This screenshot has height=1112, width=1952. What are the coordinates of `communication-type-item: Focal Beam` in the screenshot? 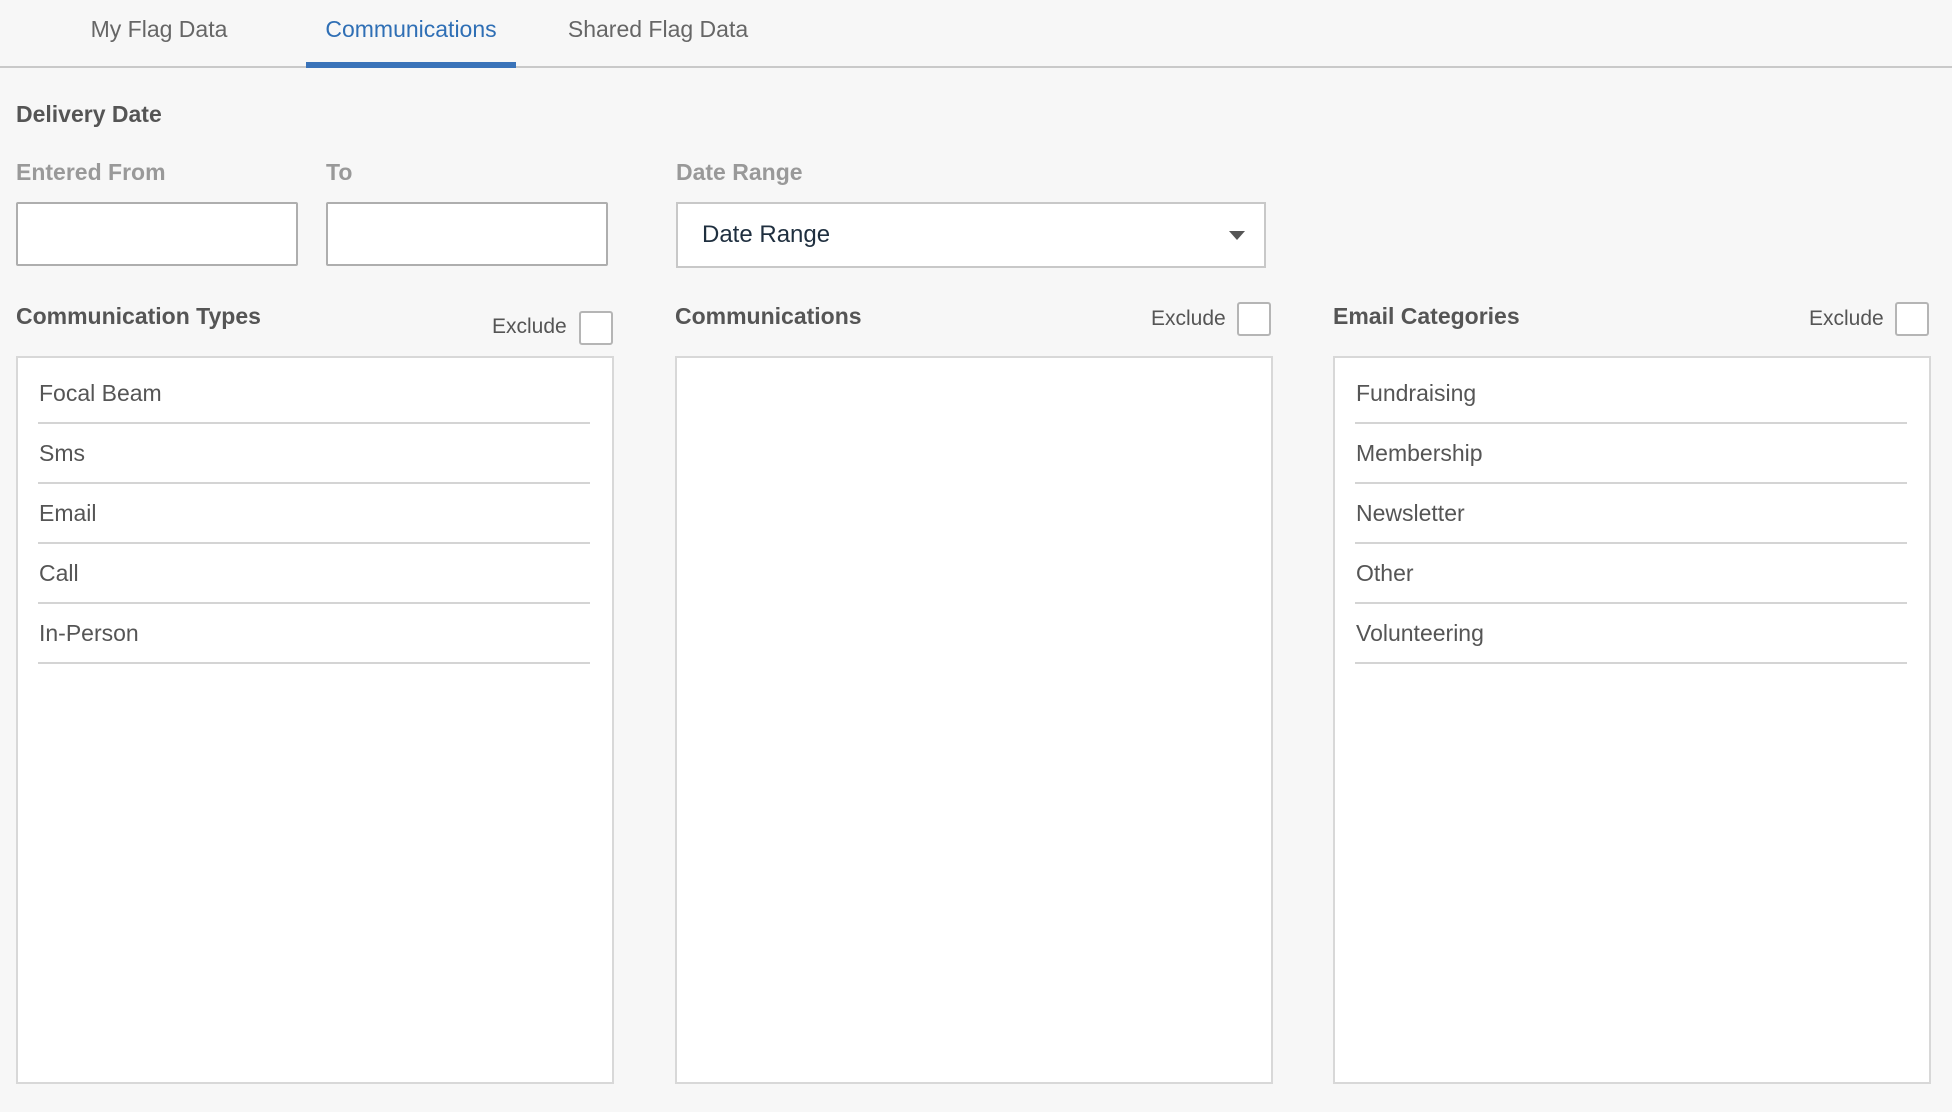 It's located at (314, 395).